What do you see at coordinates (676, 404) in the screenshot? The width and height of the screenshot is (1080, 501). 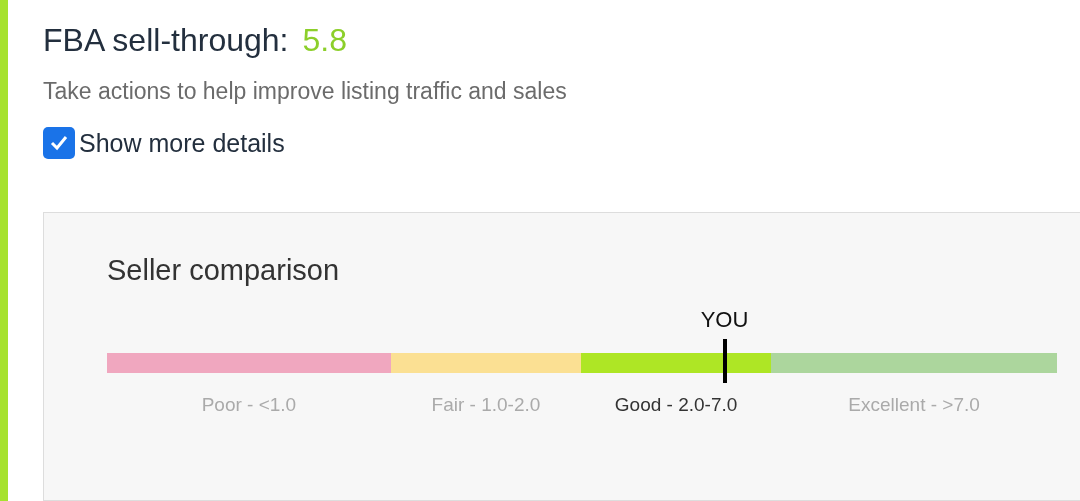 I see `range-label: Good - 2.0-7.0` at bounding box center [676, 404].